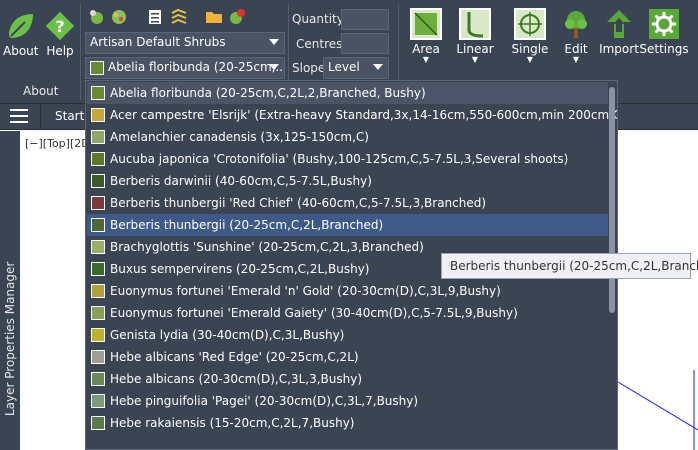  I want to click on list-item: Hebe rakaiensis (15-20cm,C,2L,7,Bushy), so click(347, 423).